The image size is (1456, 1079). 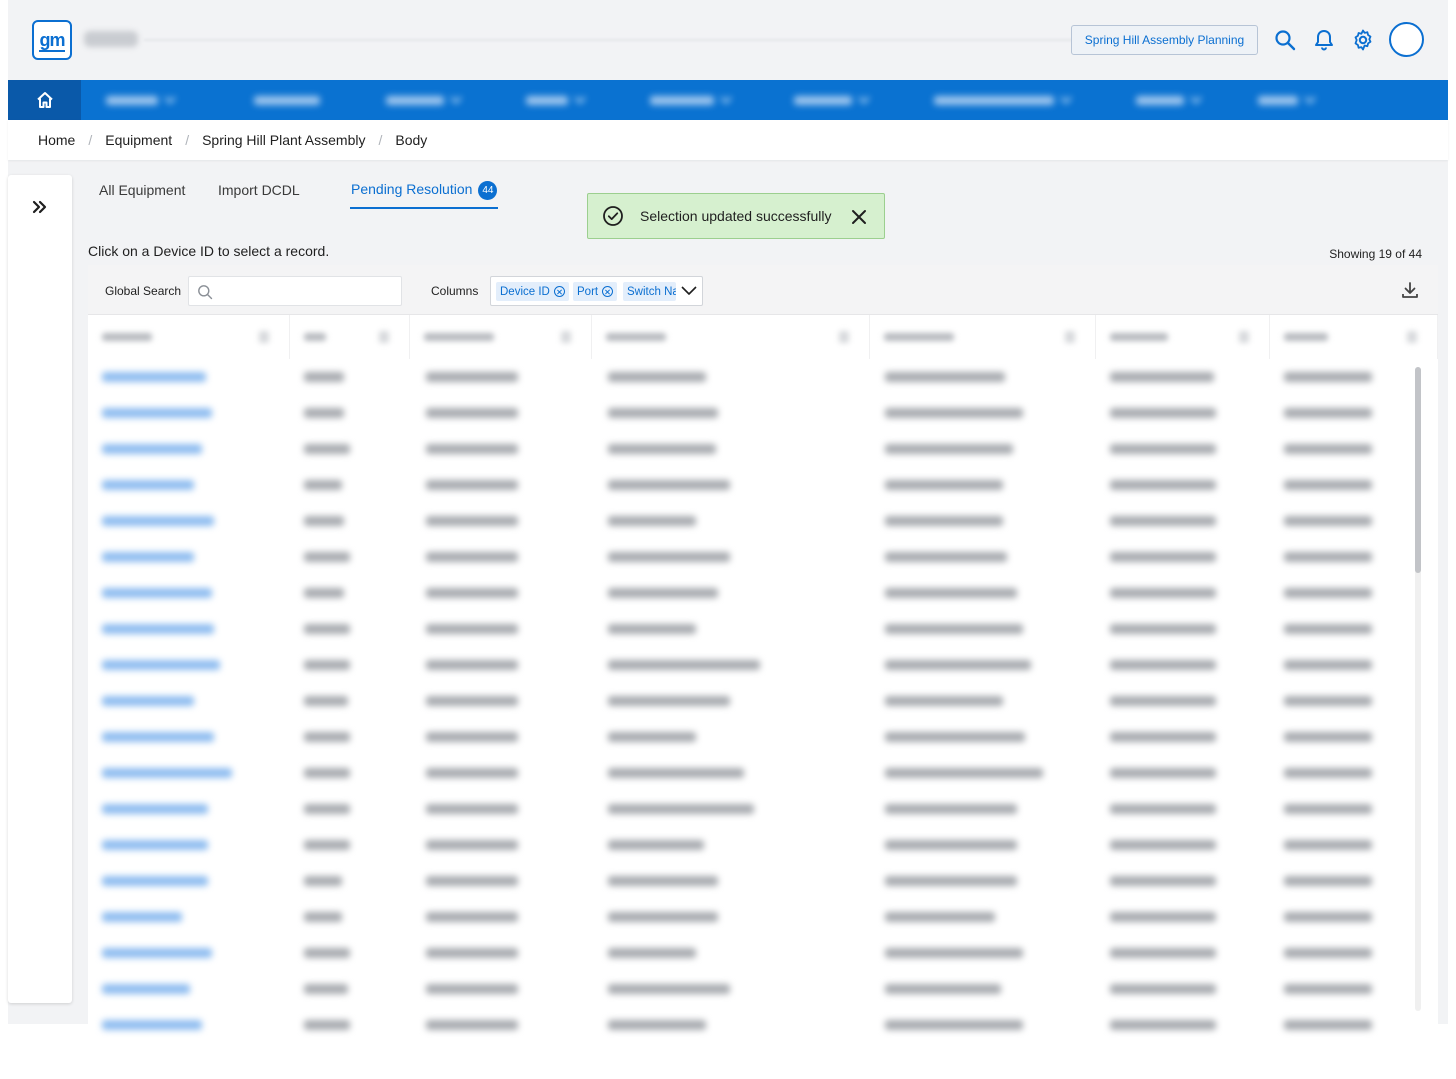 What do you see at coordinates (1324, 40) in the screenshot?
I see `bell-icon` at bounding box center [1324, 40].